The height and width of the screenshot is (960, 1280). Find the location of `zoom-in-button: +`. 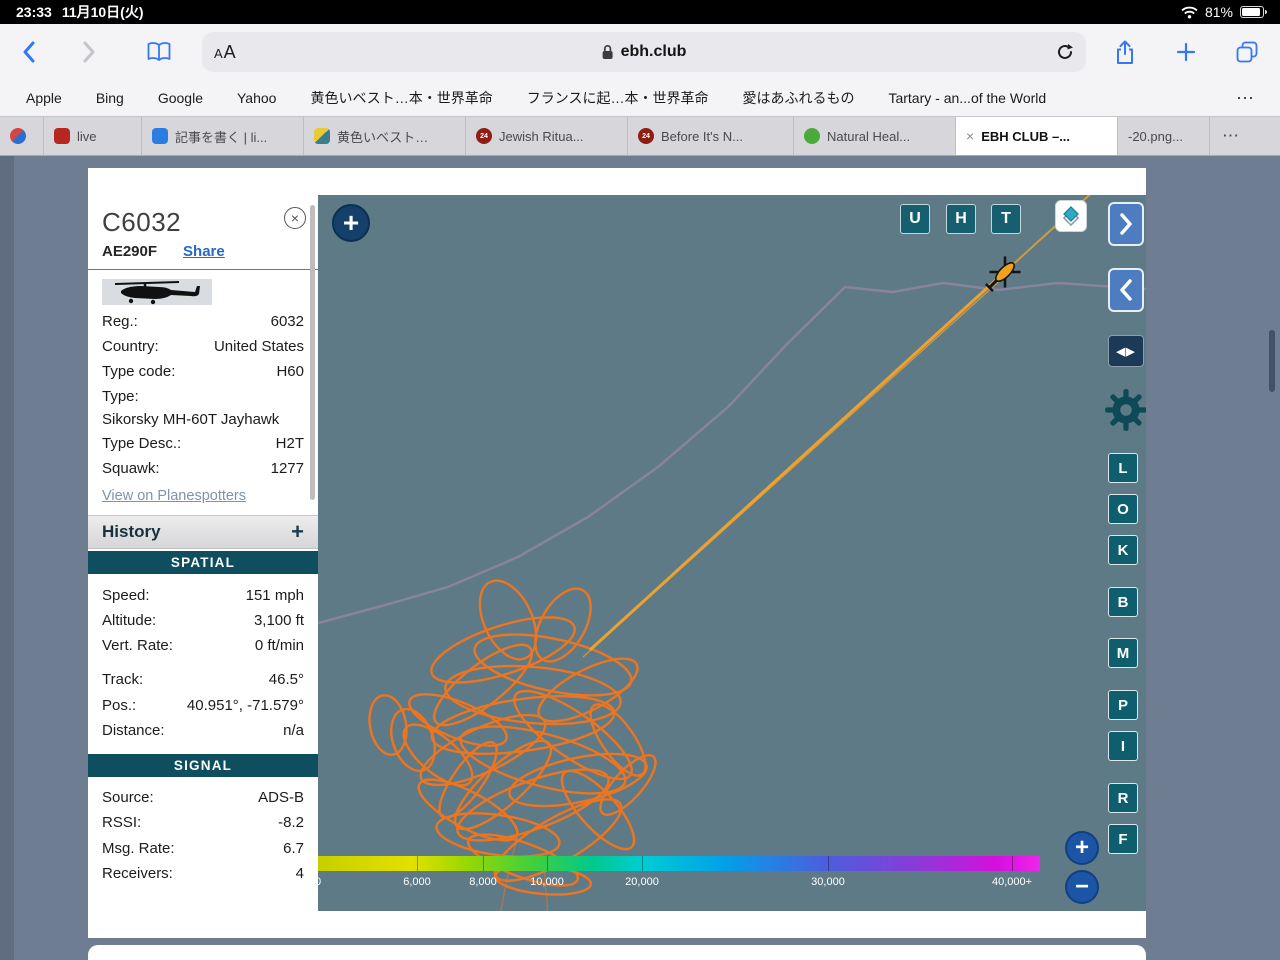

zoom-in-button: + is located at coordinates (1082, 848).